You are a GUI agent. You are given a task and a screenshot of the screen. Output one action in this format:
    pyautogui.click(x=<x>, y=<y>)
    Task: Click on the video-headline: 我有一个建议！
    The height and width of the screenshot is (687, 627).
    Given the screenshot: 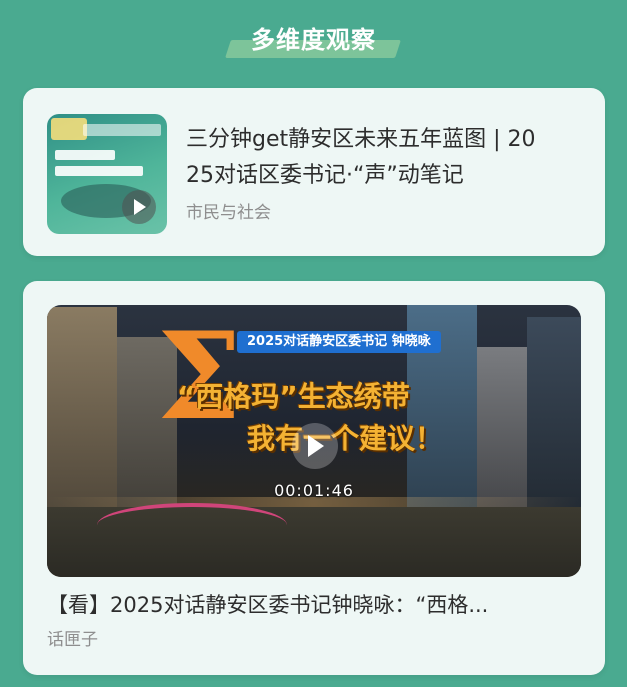 What is the action you would take?
    pyautogui.click(x=345, y=438)
    